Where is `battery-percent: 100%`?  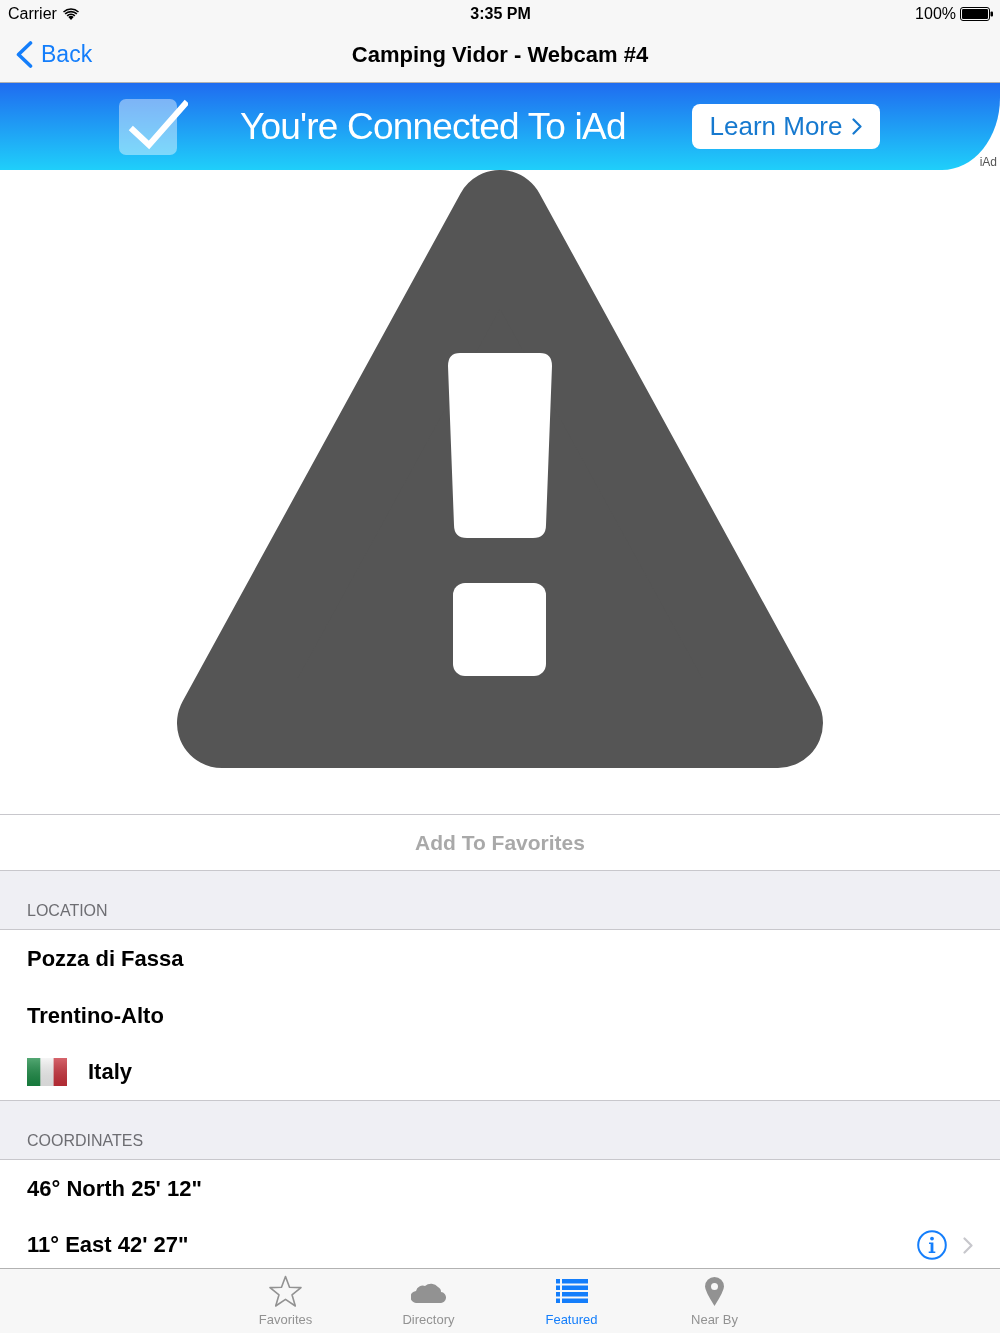
battery-percent: 100% is located at coordinates (935, 13).